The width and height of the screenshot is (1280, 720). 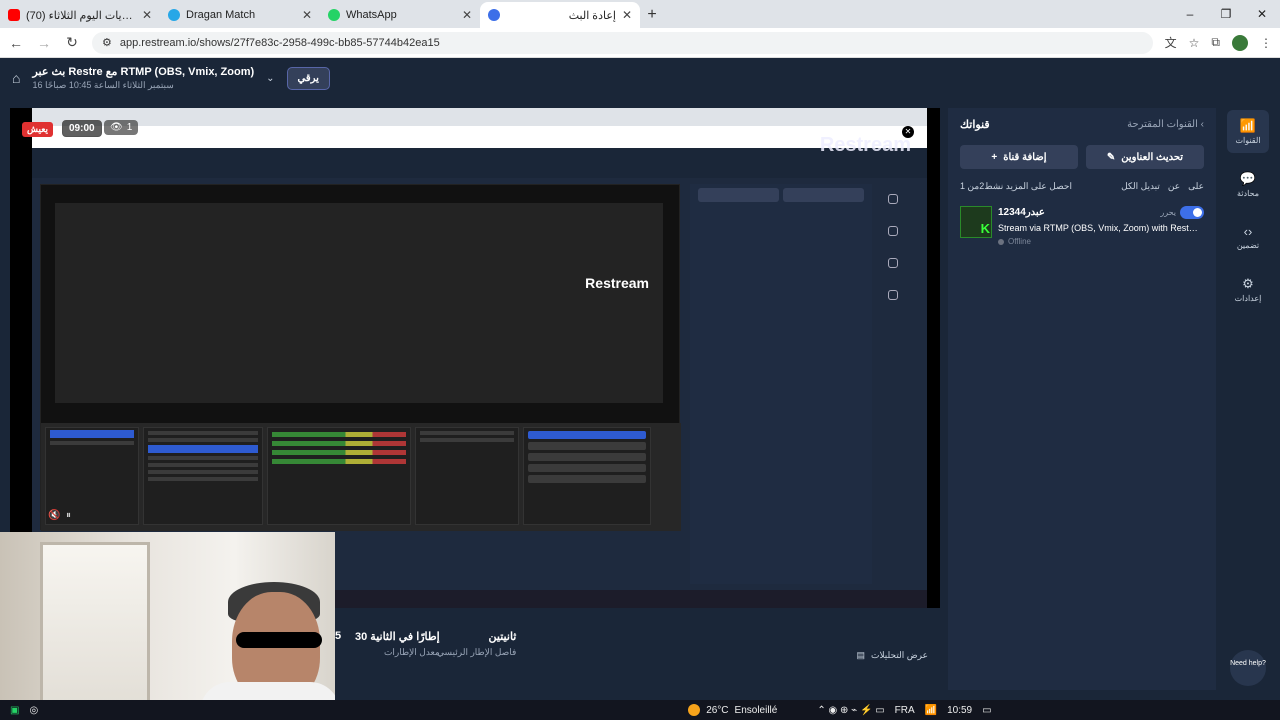 What do you see at coordinates (479, 163) in the screenshot?
I see `shared-app-header` at bounding box center [479, 163].